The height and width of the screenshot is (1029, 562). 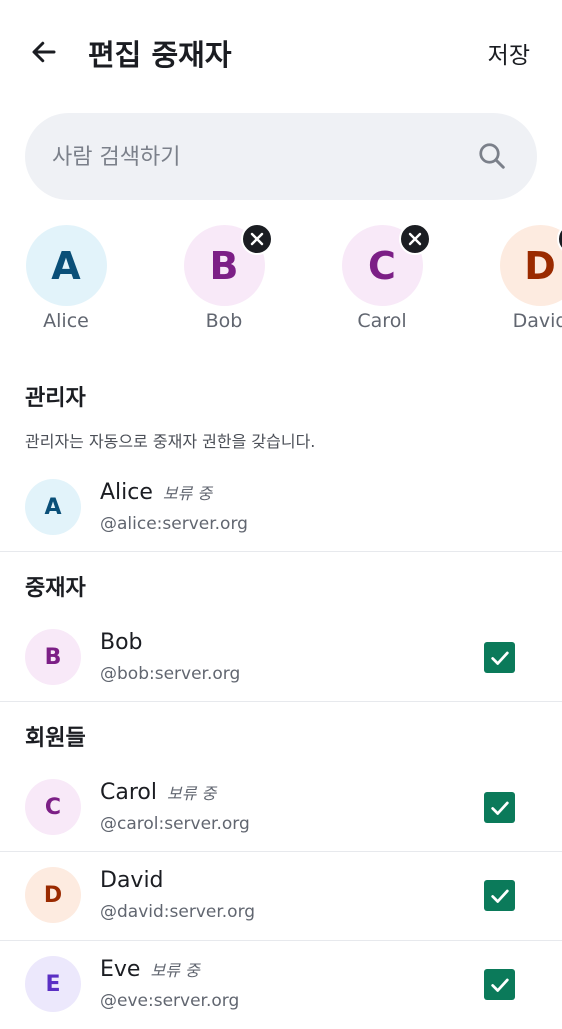 I want to click on user-display-name: David, so click(x=132, y=880).